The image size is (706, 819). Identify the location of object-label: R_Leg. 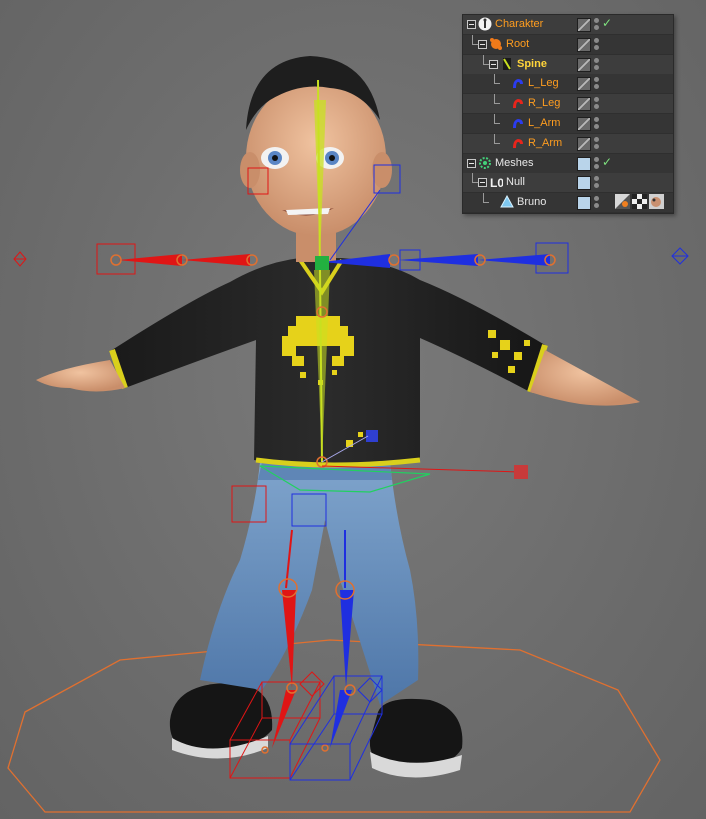
(544, 103).